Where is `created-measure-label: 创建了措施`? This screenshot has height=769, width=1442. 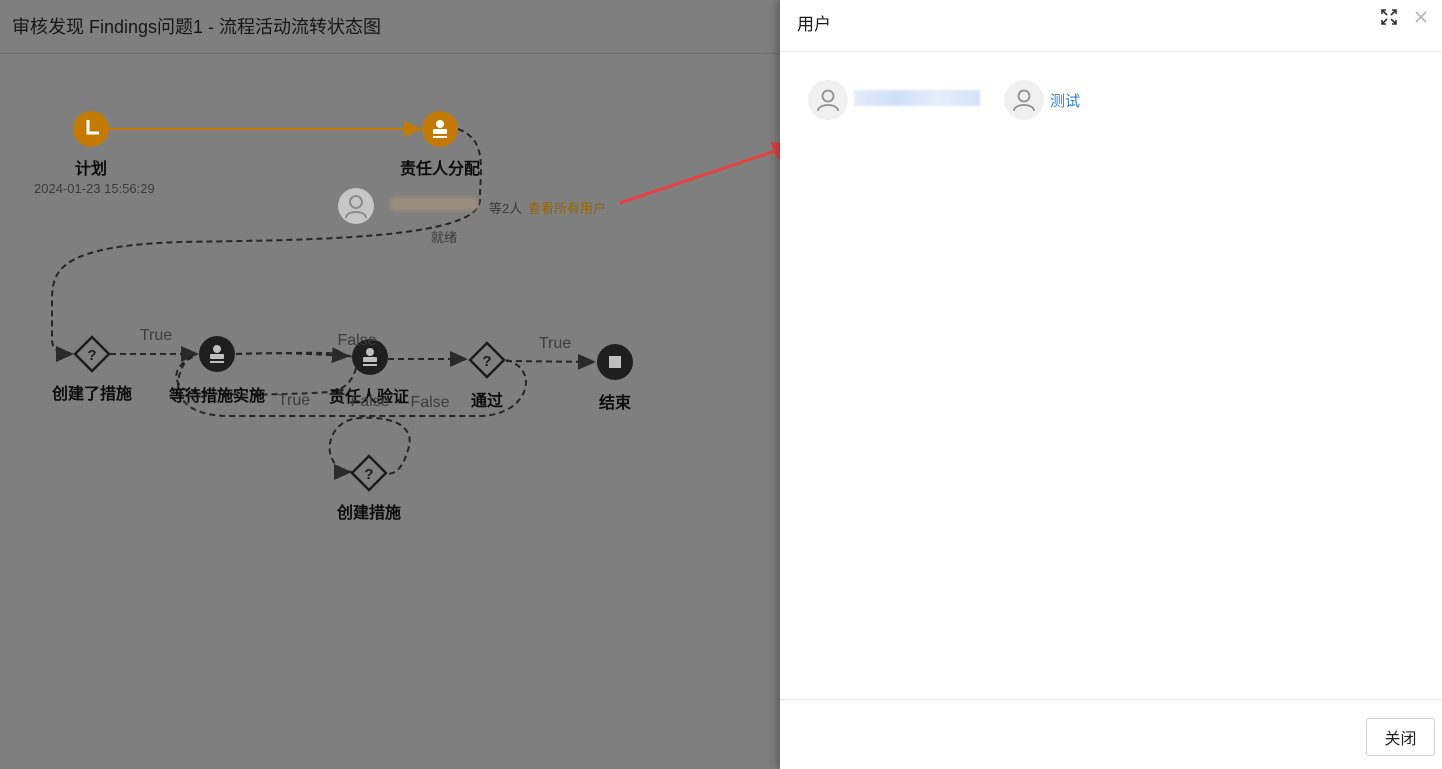 created-measure-label: 创建了措施 is located at coordinates (92, 394).